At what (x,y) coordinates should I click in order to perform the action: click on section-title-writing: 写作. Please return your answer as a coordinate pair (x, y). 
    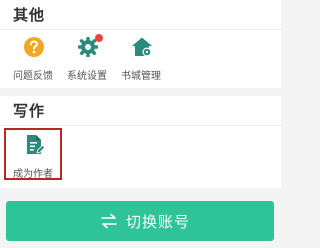
    Looking at the image, I should click on (29, 111).